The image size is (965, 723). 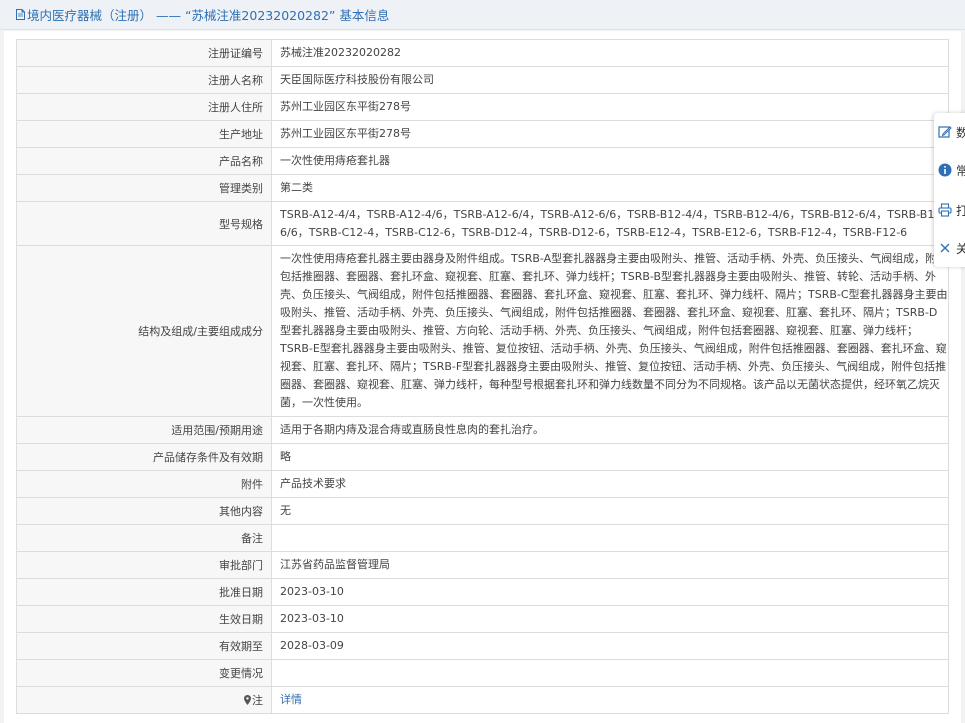 What do you see at coordinates (257, 700) in the screenshot?
I see `note-label: 注` at bounding box center [257, 700].